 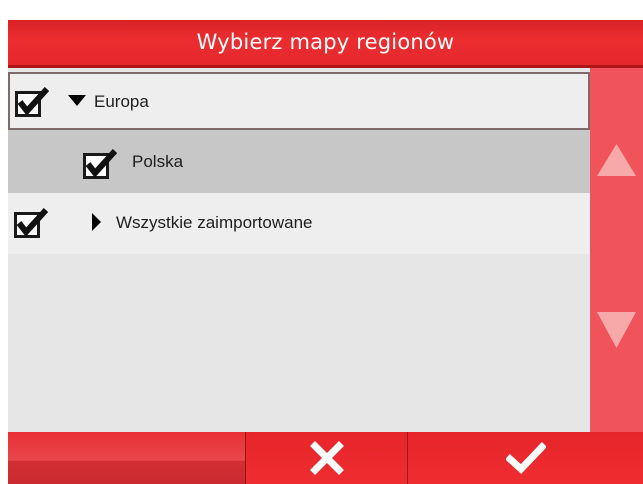 I want to click on tree-item-label: Wszystkie zaimportowane, so click(x=214, y=222).